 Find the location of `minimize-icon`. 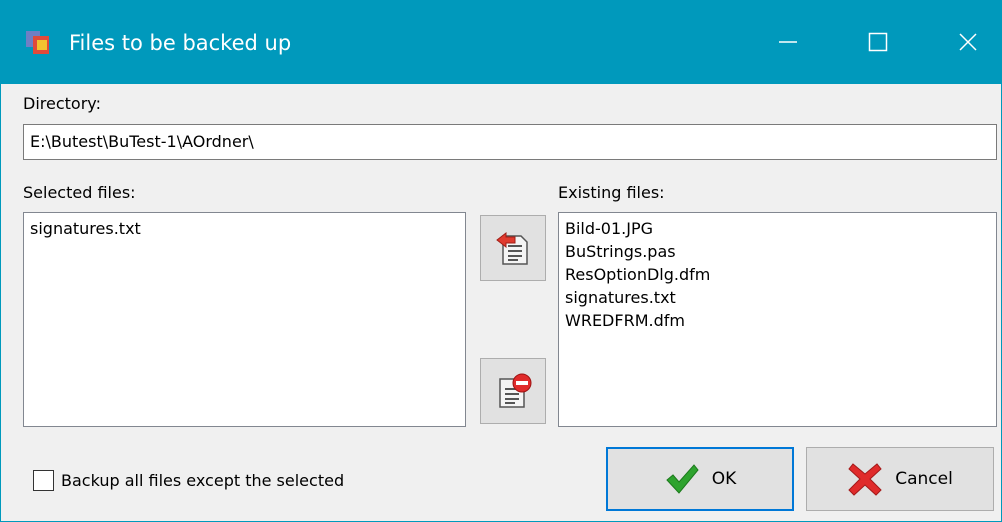

minimize-icon is located at coordinates (788, 42).